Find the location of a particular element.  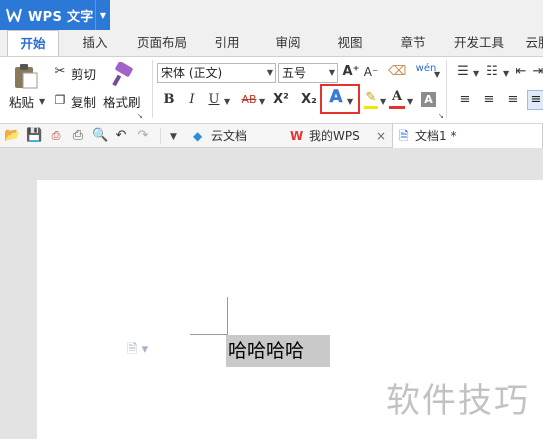

copy-icon: ❐ is located at coordinates (60, 100).